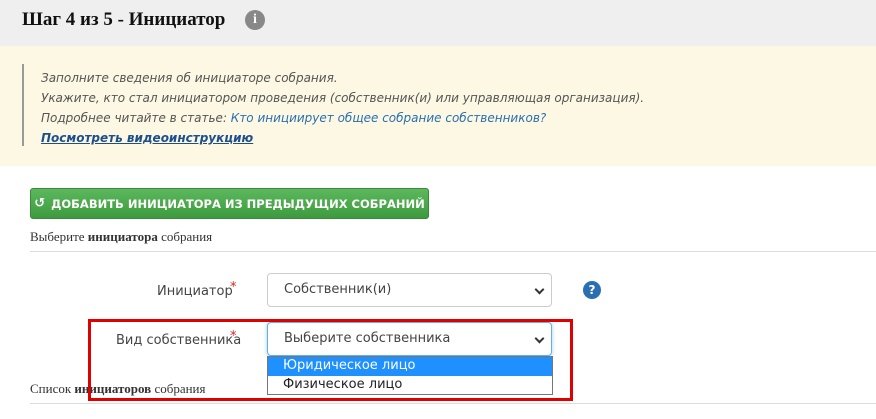  Describe the element at coordinates (23, 105) in the screenshot. I see `notice-border` at that location.